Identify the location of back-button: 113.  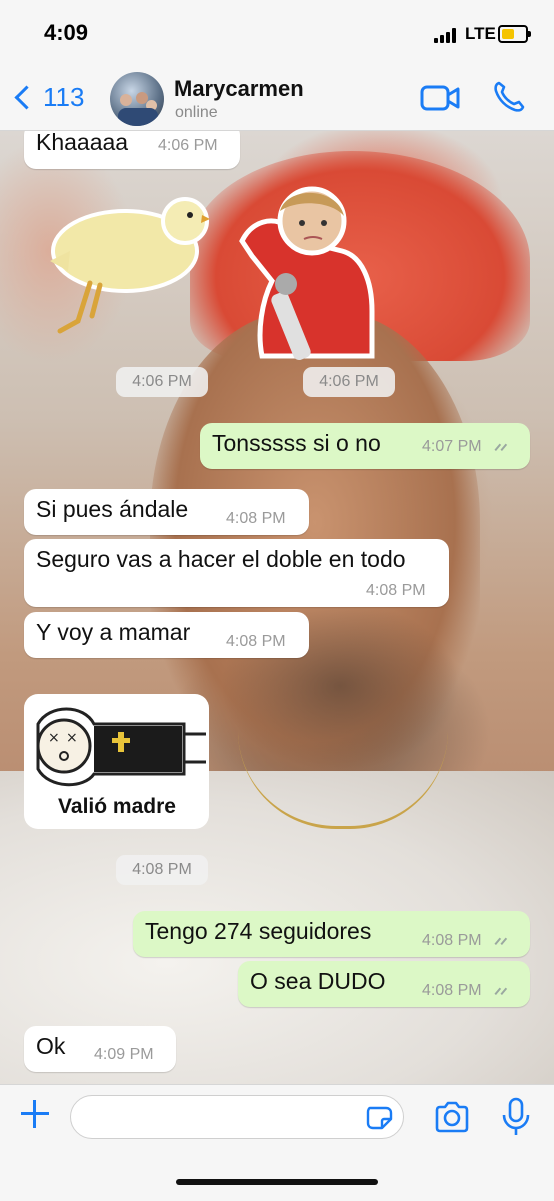
(47, 97).